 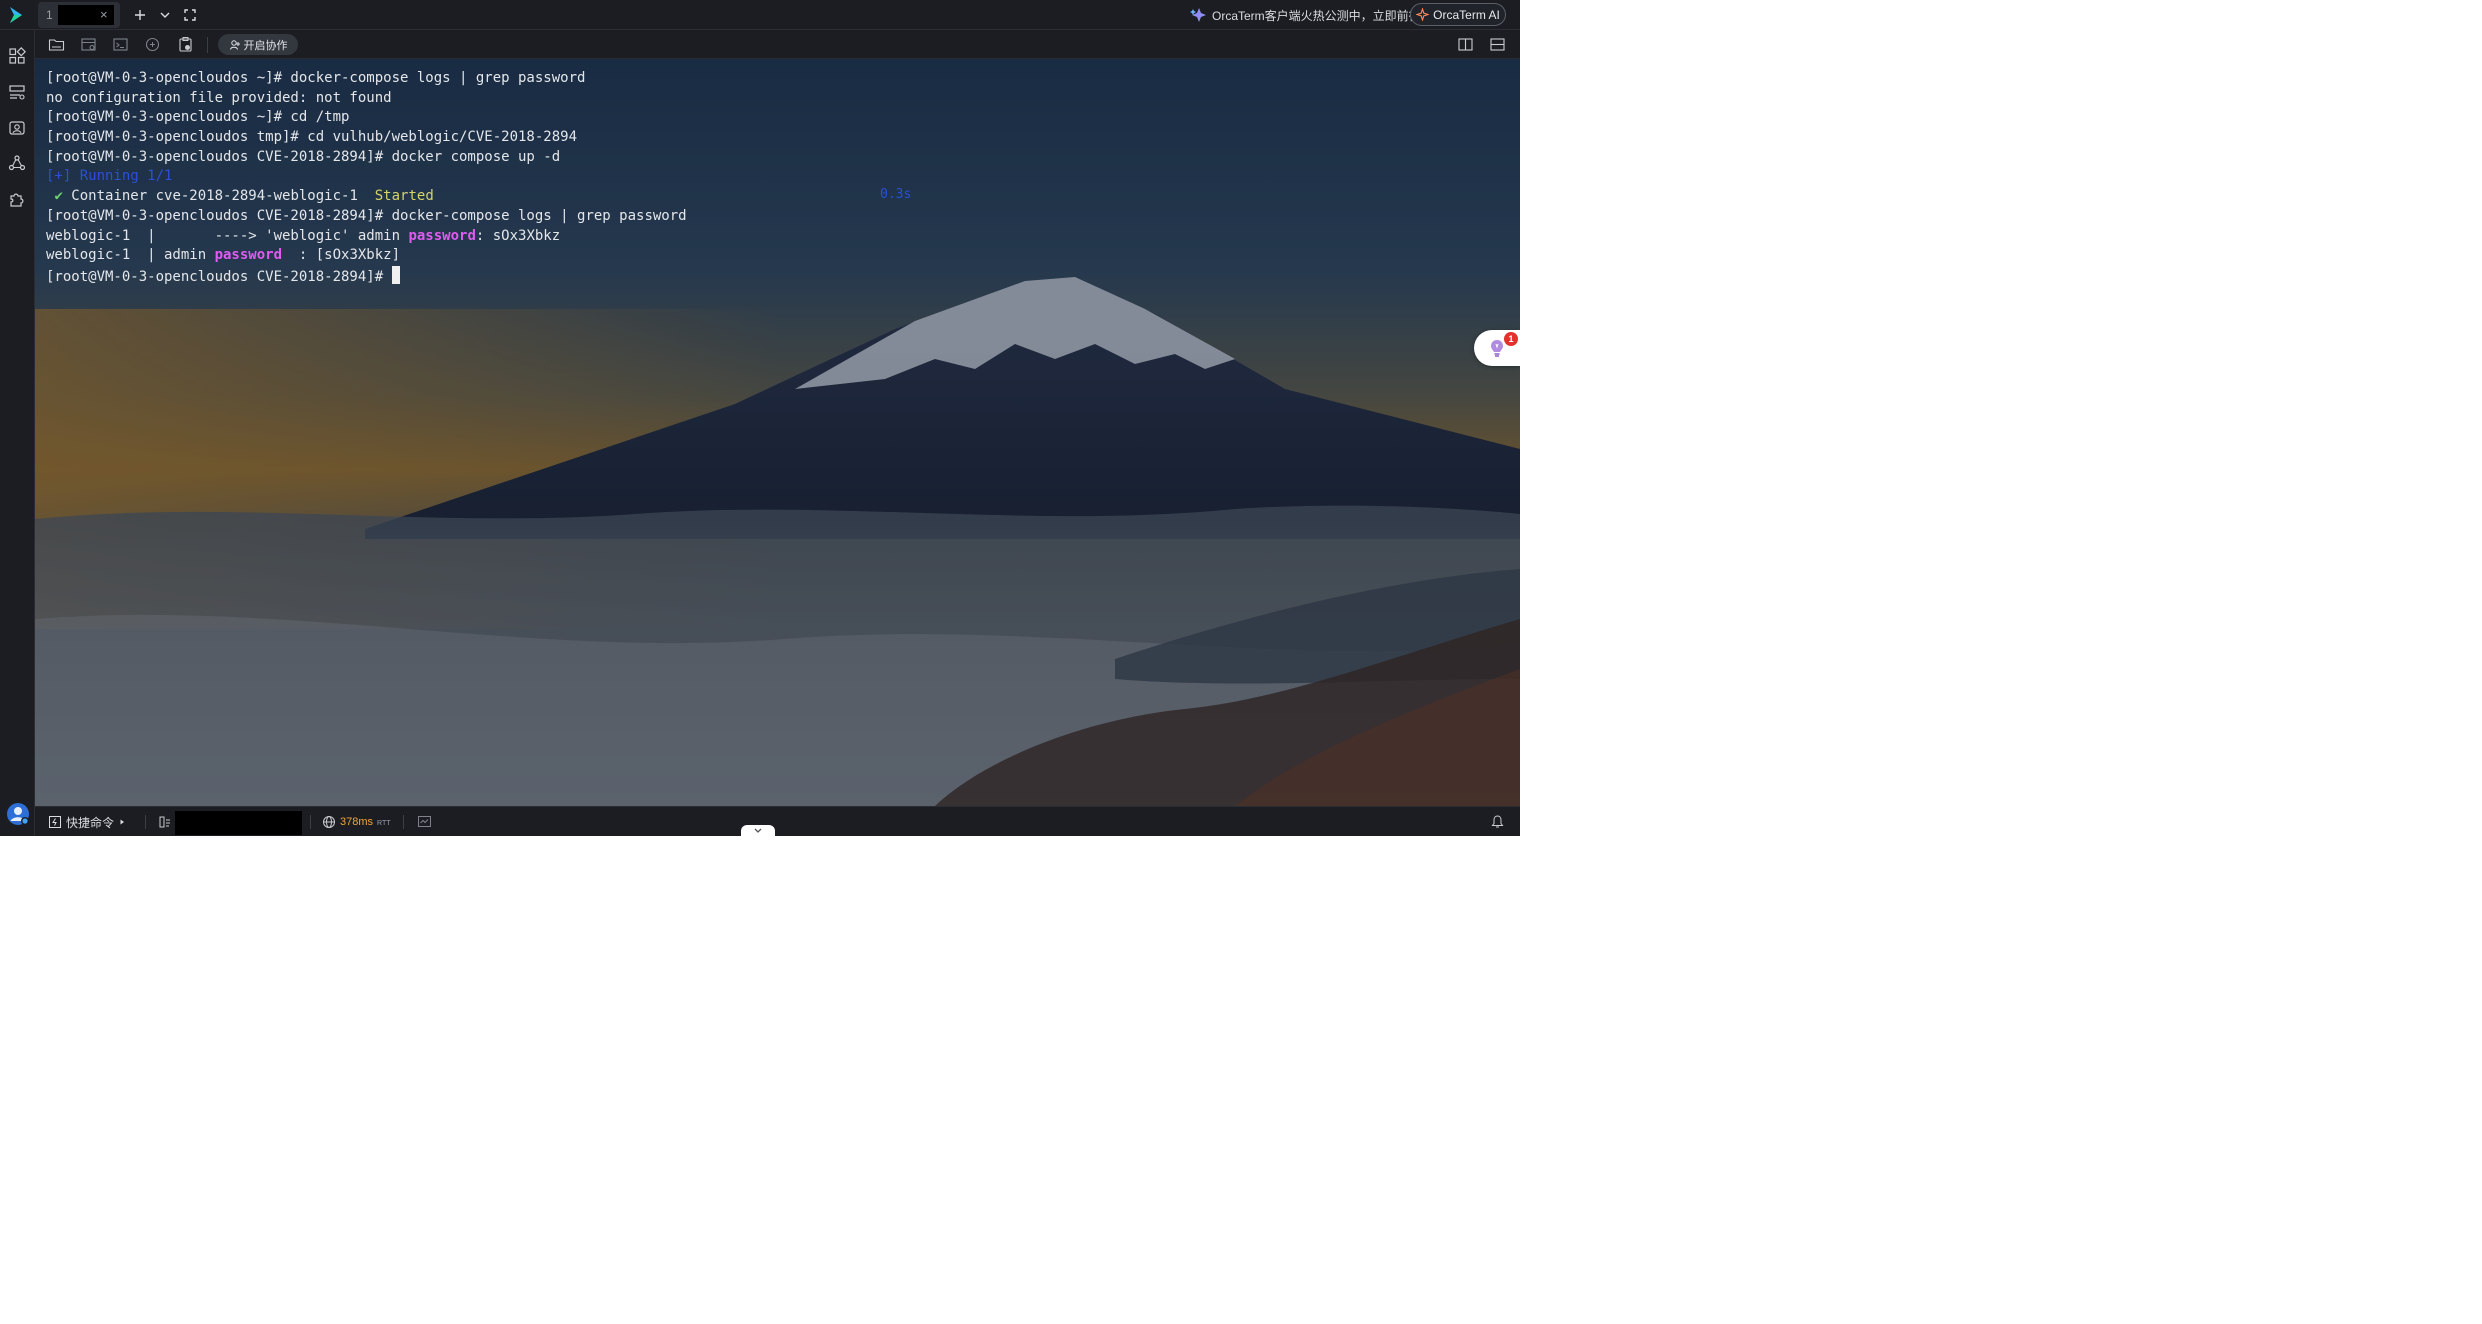 I want to click on split-vertical-icon, so click(x=1465, y=44).